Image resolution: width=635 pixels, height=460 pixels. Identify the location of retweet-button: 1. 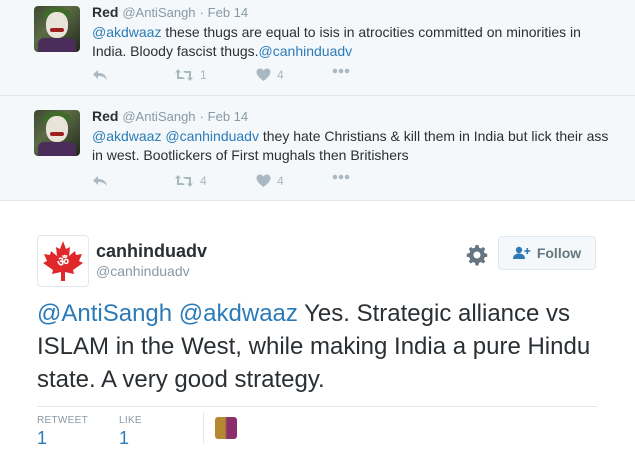
(190, 75).